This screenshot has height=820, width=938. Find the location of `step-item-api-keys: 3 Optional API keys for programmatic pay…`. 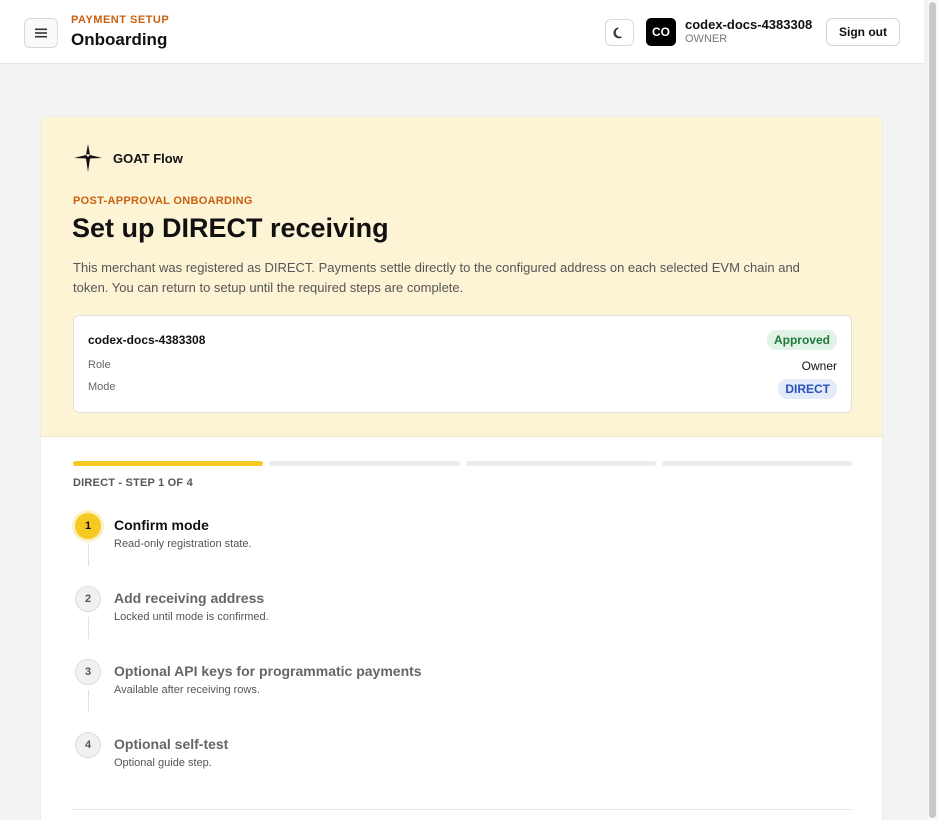

step-item-api-keys: 3 Optional API keys for programmatic pay… is located at coordinates (462, 693).